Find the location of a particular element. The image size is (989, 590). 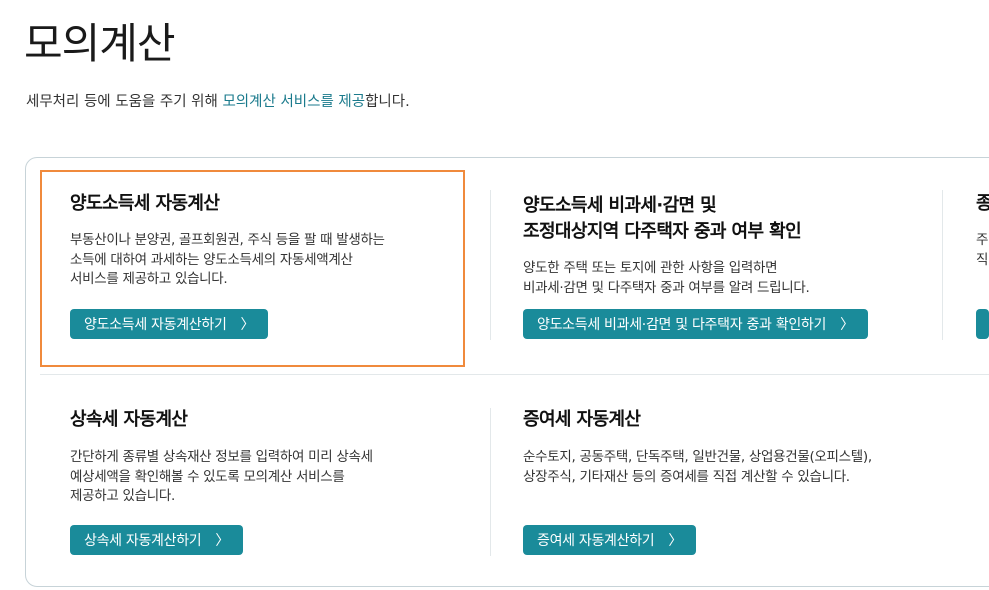

card-title: 양도소득세 자동계산 is located at coordinates (145, 203).